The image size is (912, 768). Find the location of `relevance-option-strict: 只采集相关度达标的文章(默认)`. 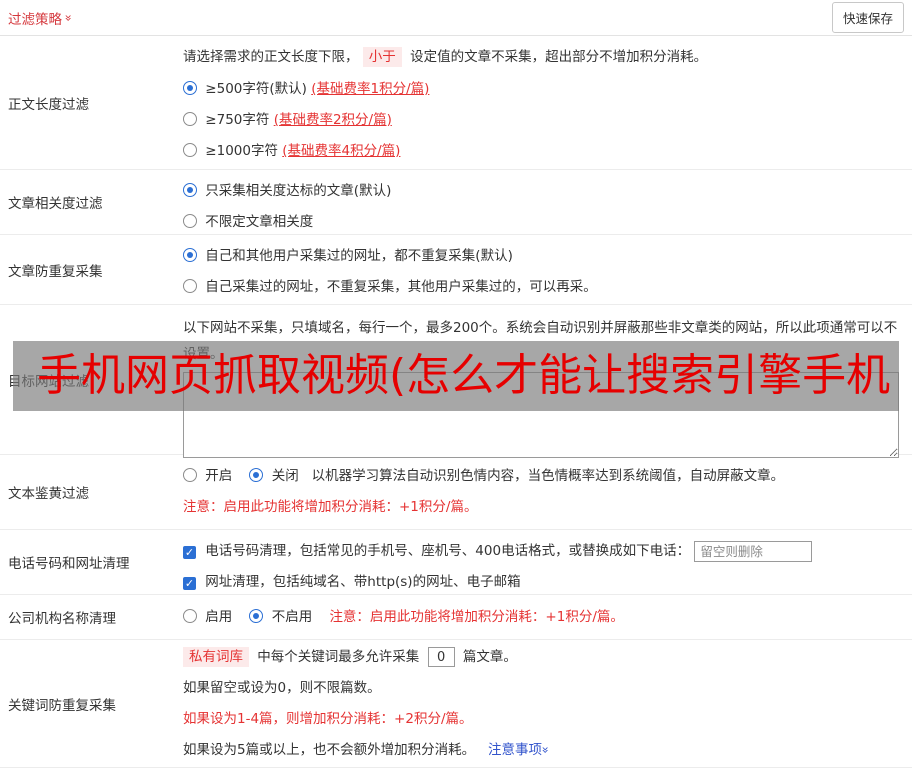

relevance-option-strict: 只采集相关度达标的文章(默认) is located at coordinates (542, 191).